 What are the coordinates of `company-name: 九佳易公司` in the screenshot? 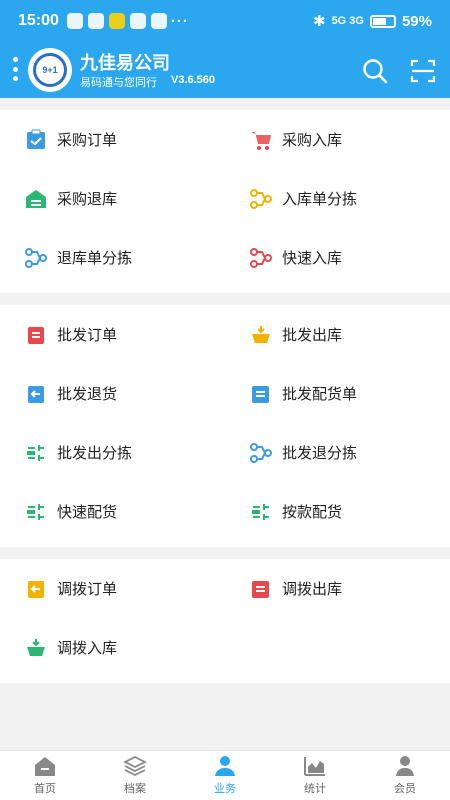 It's located at (125, 63).